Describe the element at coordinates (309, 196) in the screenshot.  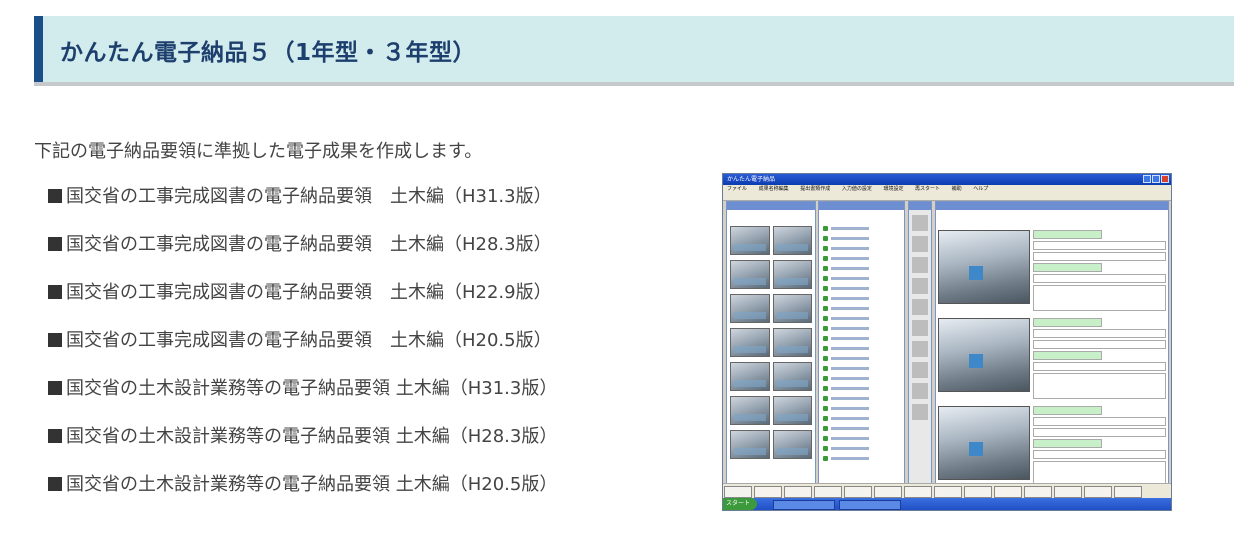
I see `list-item-label: 国交省の工事完成図書の電子納品要領 土木編（H31.3版）` at that location.